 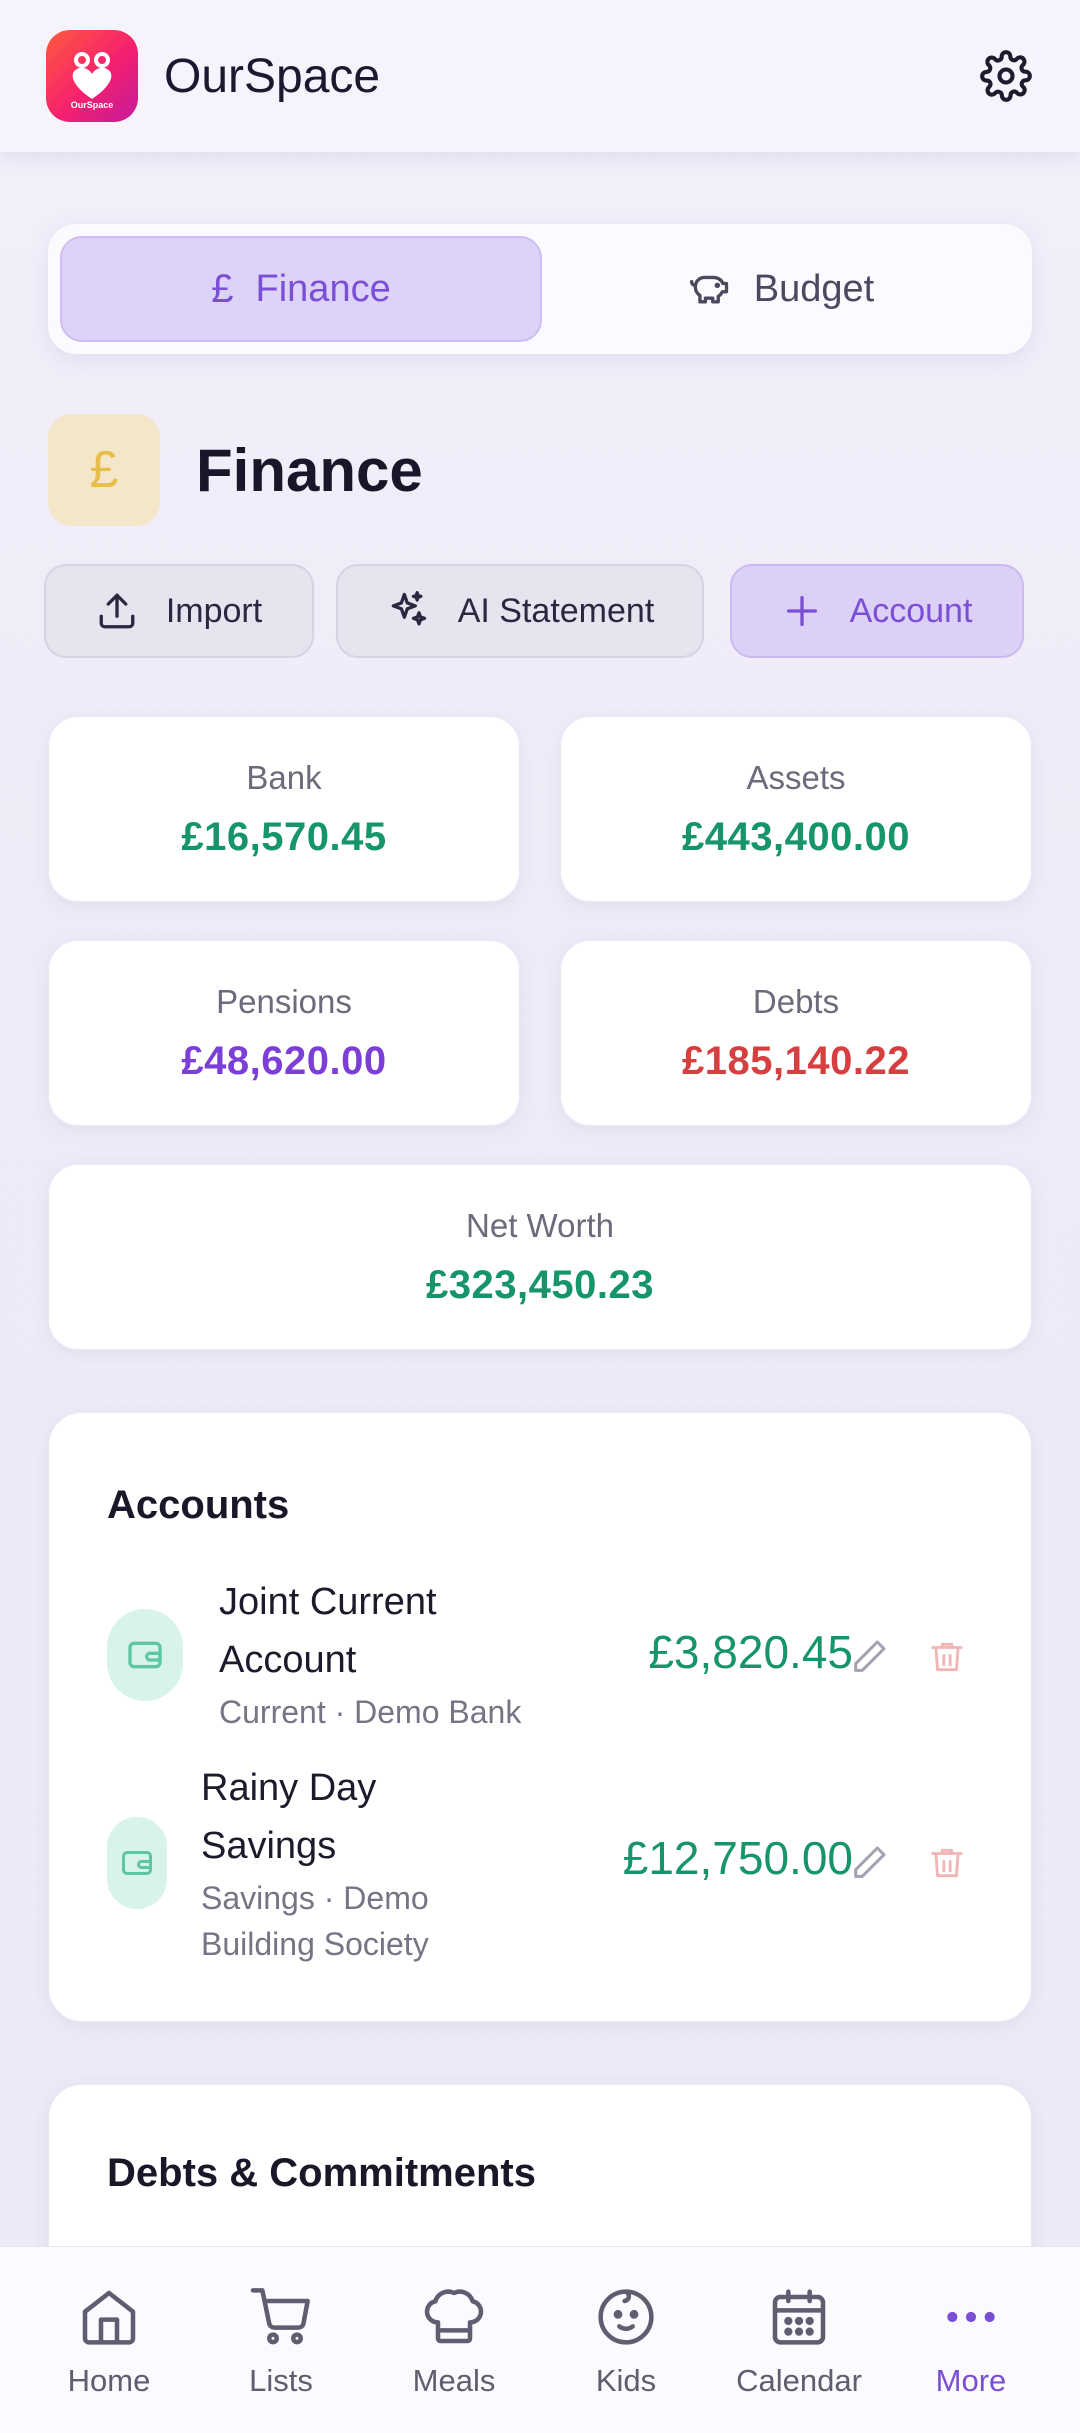 What do you see at coordinates (626, 2317) in the screenshot?
I see `baby-face-icon` at bounding box center [626, 2317].